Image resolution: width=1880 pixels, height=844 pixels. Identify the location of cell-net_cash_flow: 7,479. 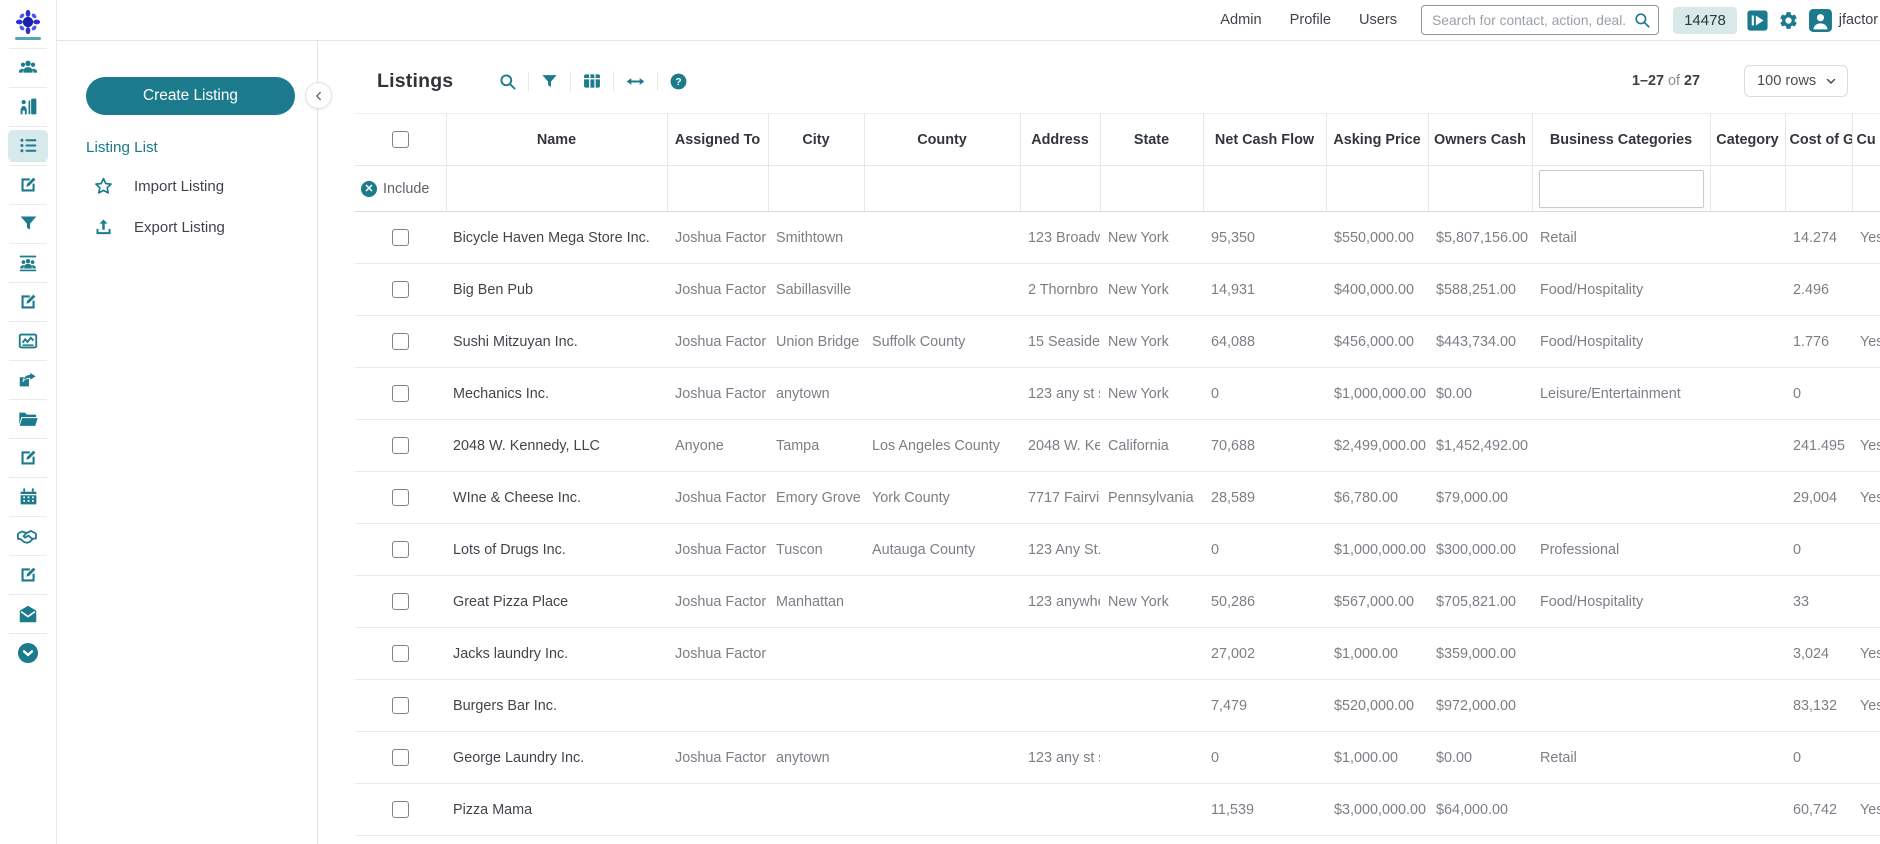
(1264, 705).